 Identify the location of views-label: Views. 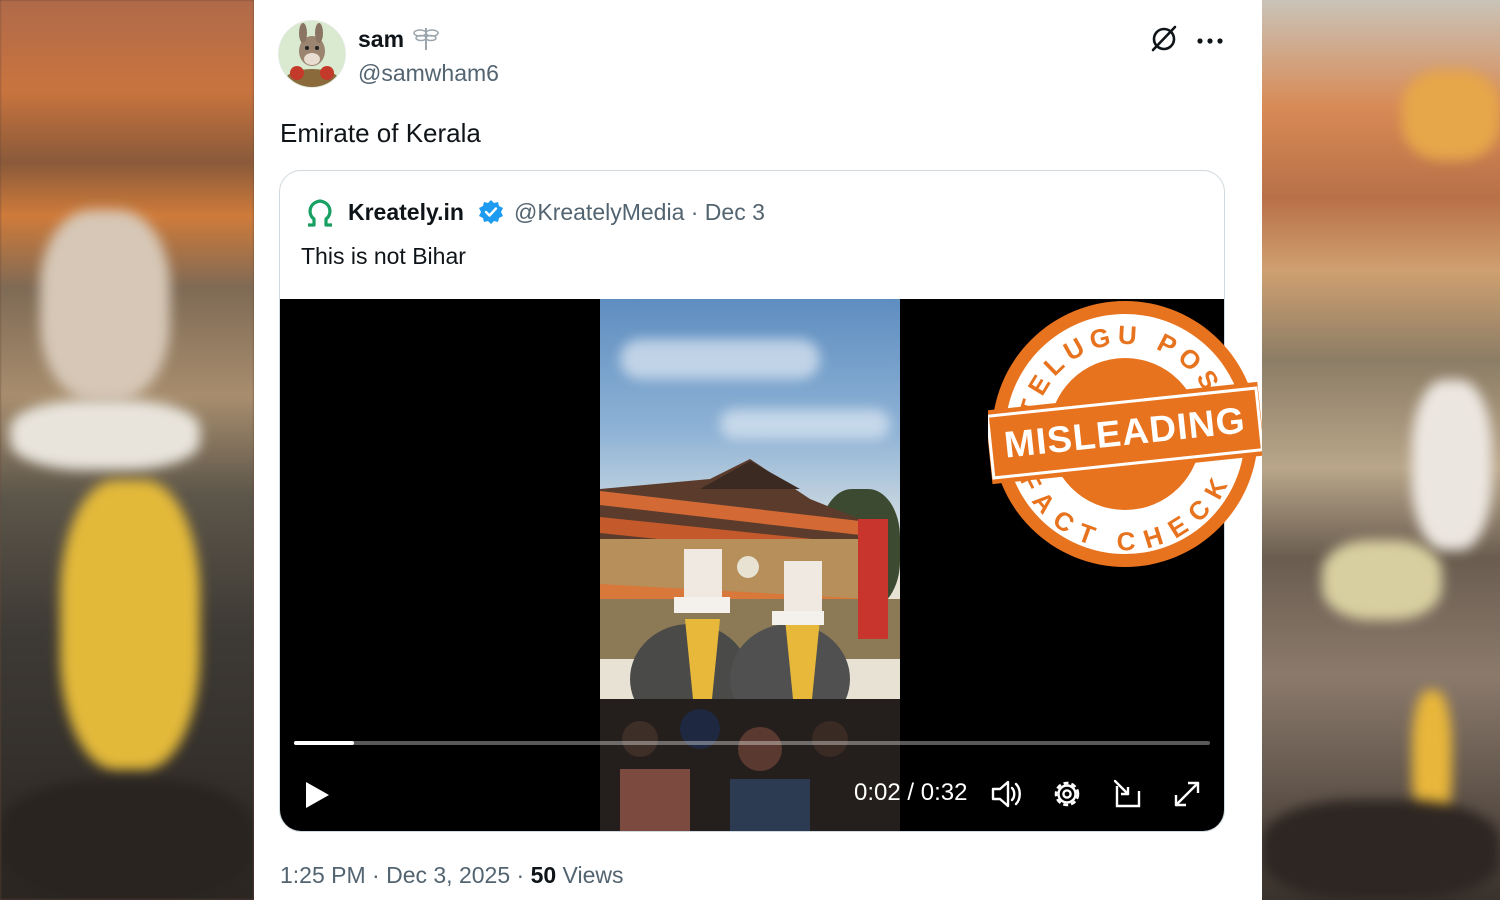
(590, 875).